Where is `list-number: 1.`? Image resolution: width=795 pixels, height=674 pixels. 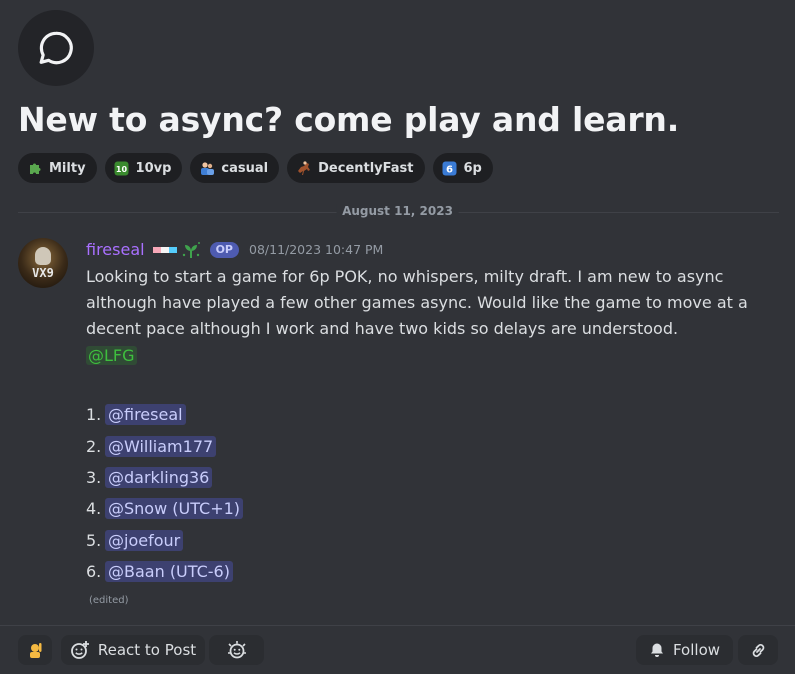 list-number: 1. is located at coordinates (94, 415).